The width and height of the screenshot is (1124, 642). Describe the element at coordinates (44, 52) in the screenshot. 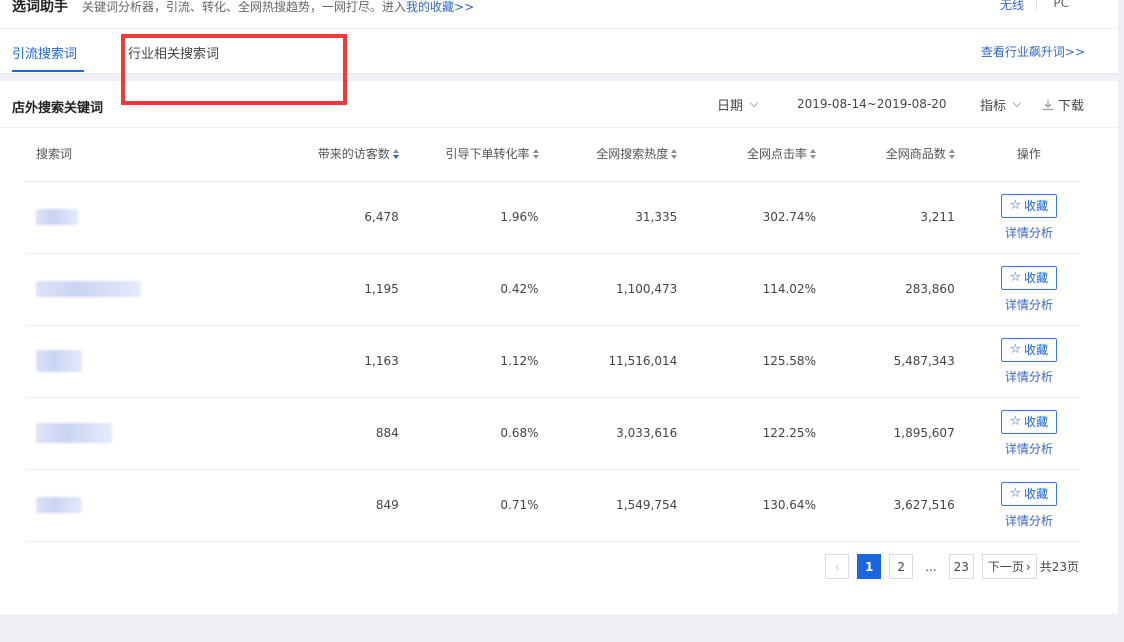

I see `tab-traffic-search-words: 引流搜索词` at that location.